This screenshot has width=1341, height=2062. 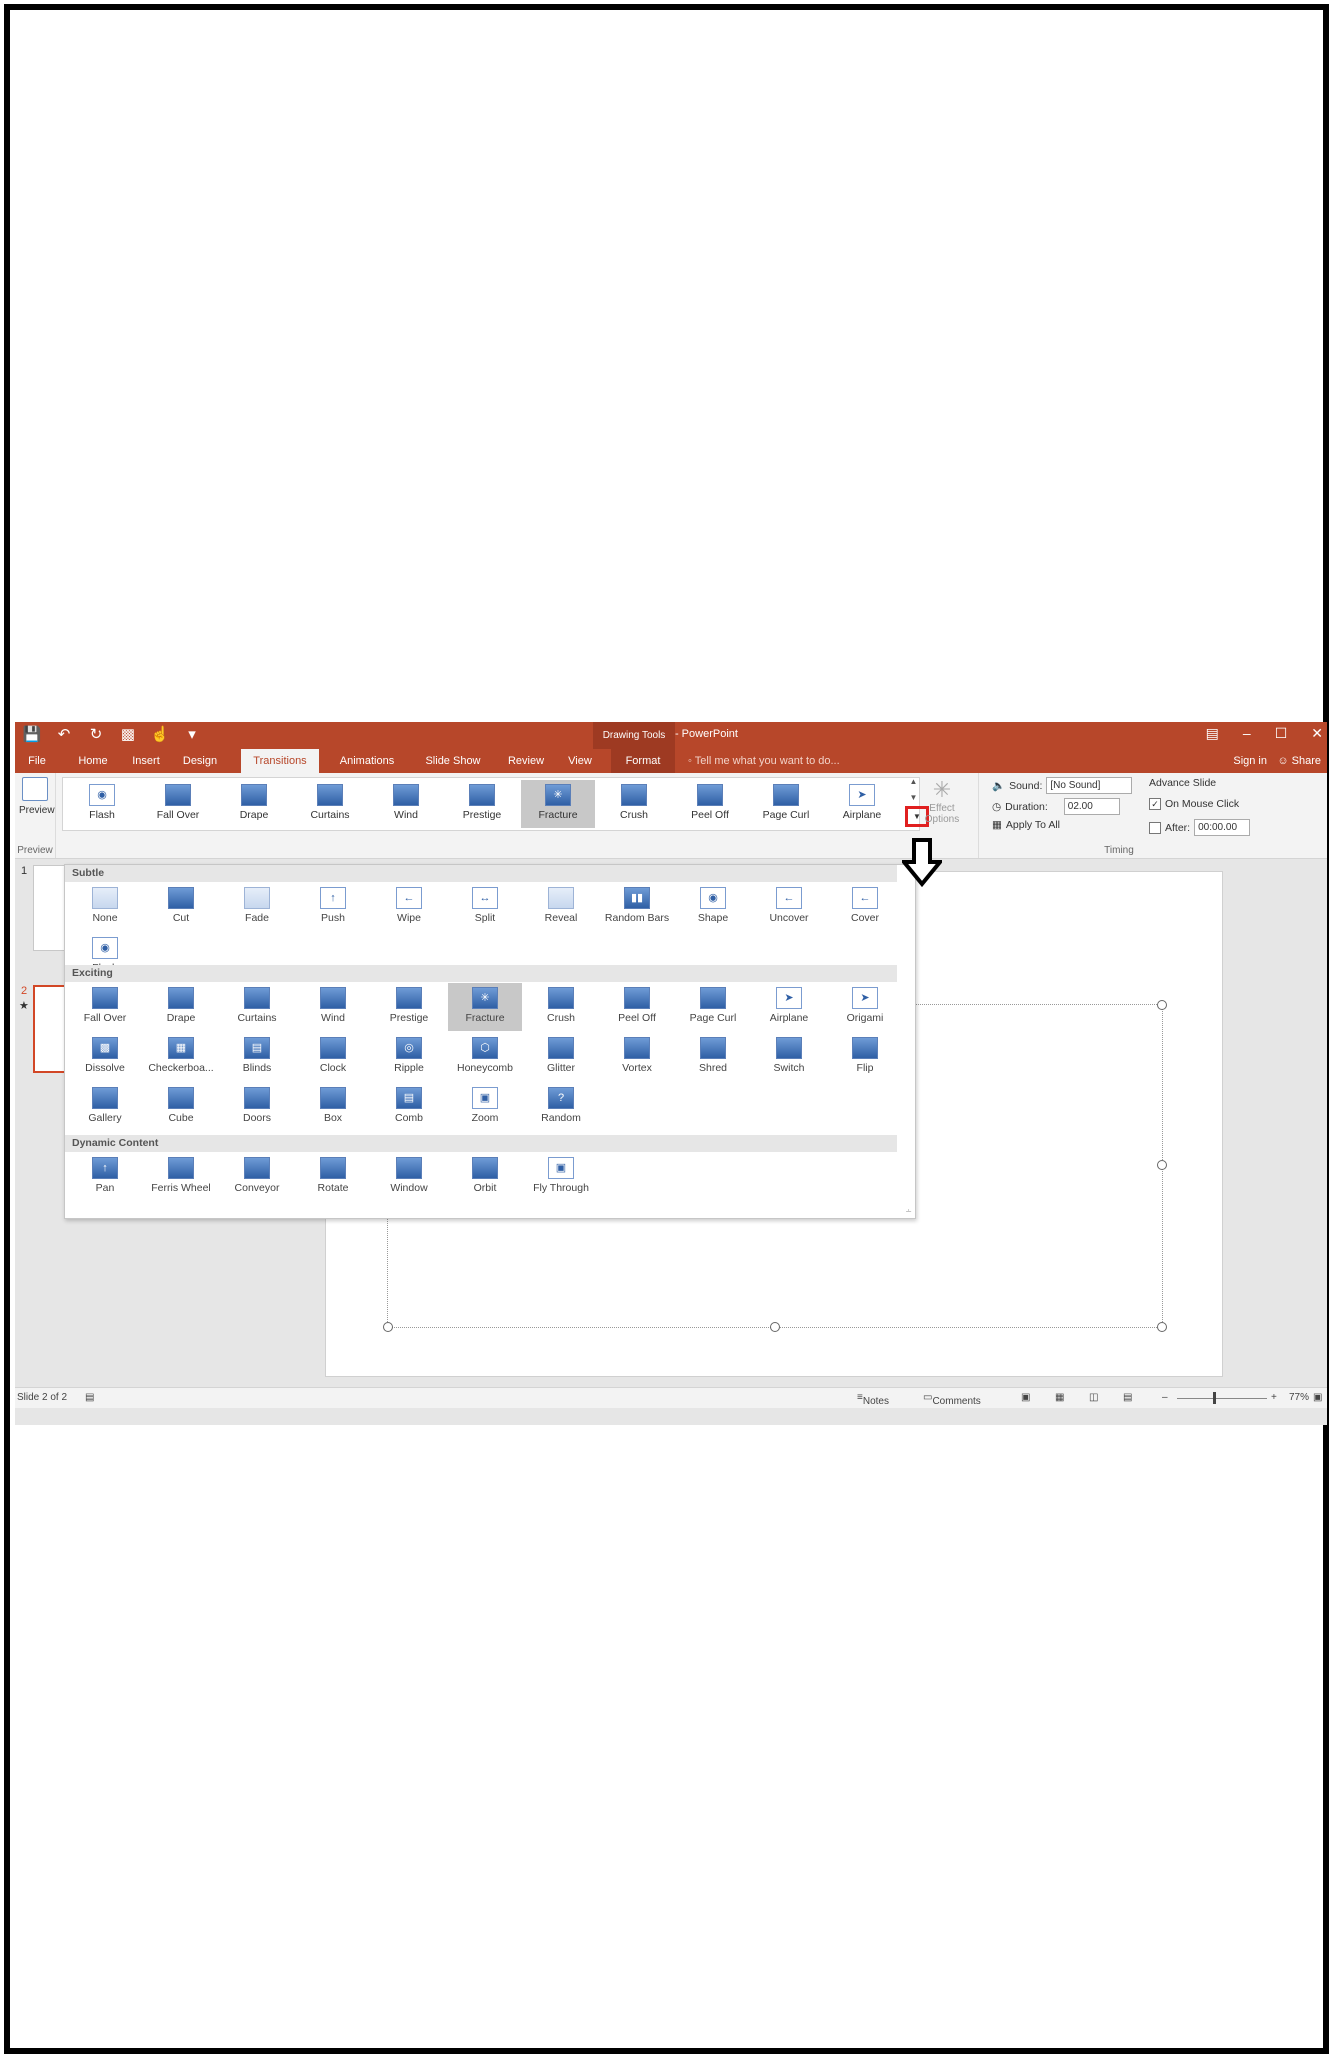 I want to click on ribbon-display-icon: ▤, so click(x=1212, y=733).